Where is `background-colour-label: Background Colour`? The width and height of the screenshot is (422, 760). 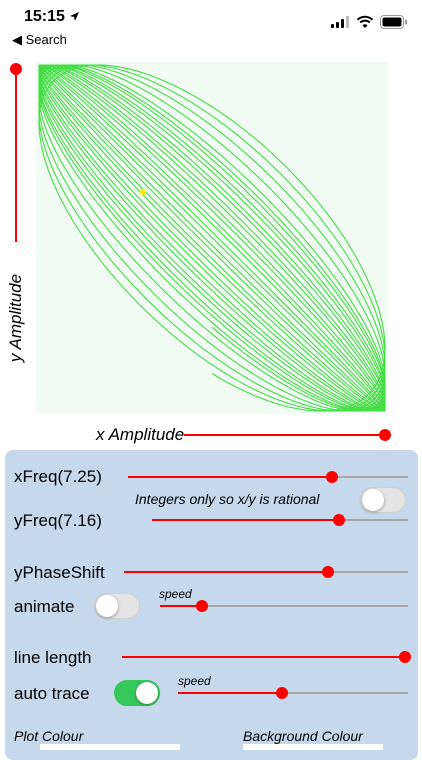 background-colour-label: Background Colour is located at coordinates (303, 736).